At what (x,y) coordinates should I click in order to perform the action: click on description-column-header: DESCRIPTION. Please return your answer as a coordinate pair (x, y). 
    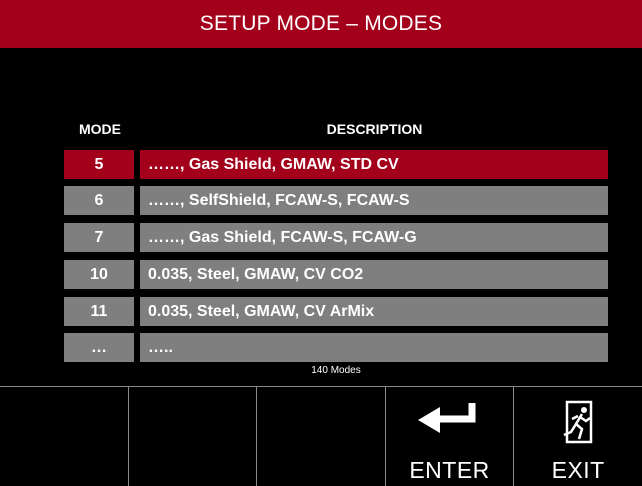
    Looking at the image, I should click on (374, 129).